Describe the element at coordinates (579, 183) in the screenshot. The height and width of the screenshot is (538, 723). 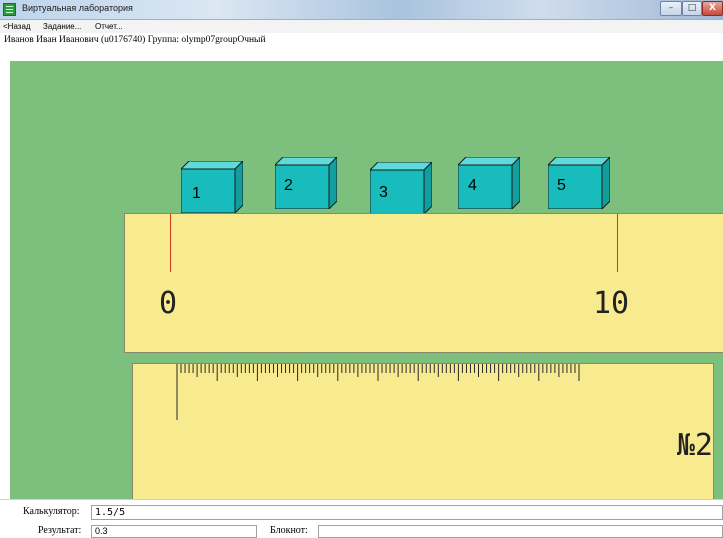
I see `cube-5: 5` at that location.